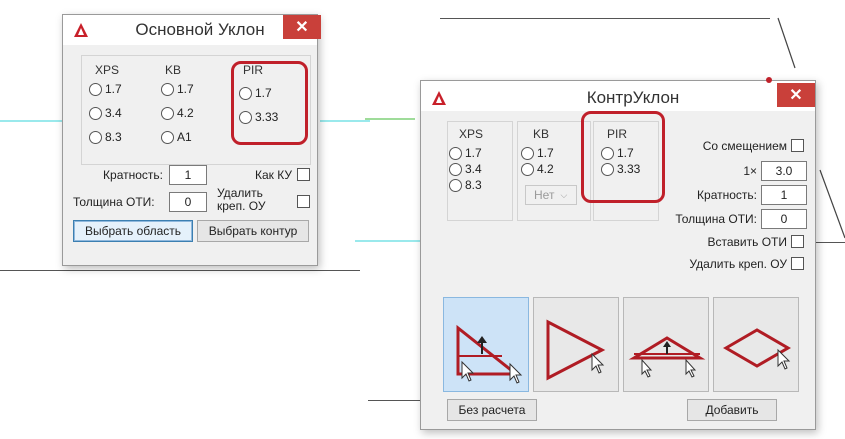 Image resolution: width=845 pixels, height=439 pixels. What do you see at coordinates (757, 349) in the screenshot?
I see `rhombus-icon` at bounding box center [757, 349].